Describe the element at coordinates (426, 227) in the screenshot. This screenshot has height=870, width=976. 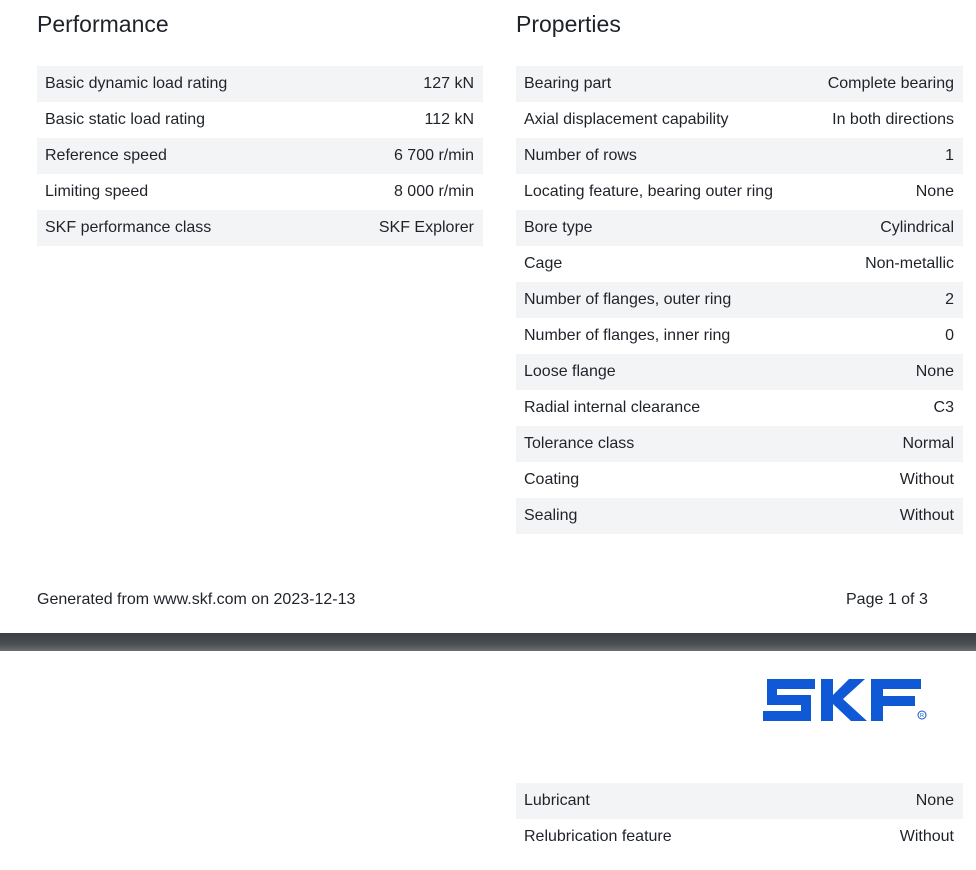
I see `spec-value: SKF Explorer` at that location.